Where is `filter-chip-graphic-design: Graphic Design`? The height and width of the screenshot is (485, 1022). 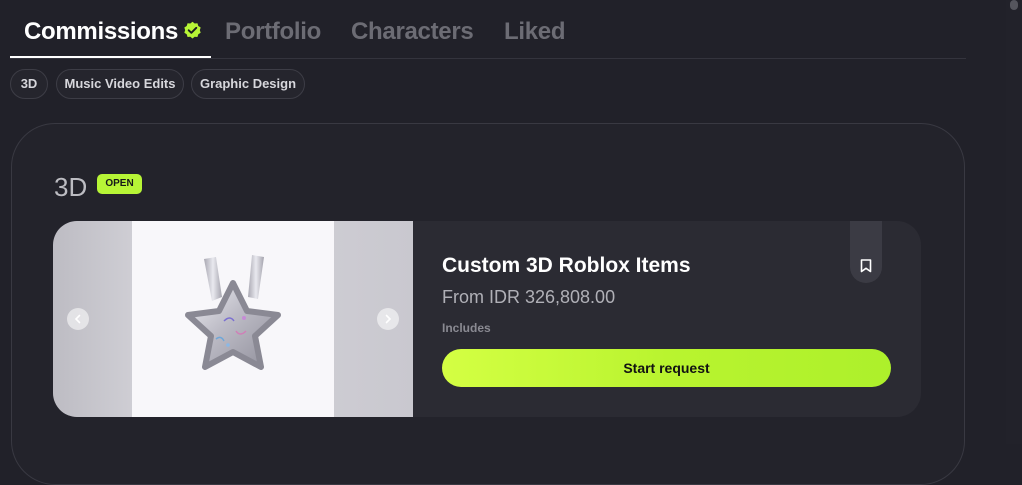
filter-chip-graphic-design: Graphic Design is located at coordinates (248, 84).